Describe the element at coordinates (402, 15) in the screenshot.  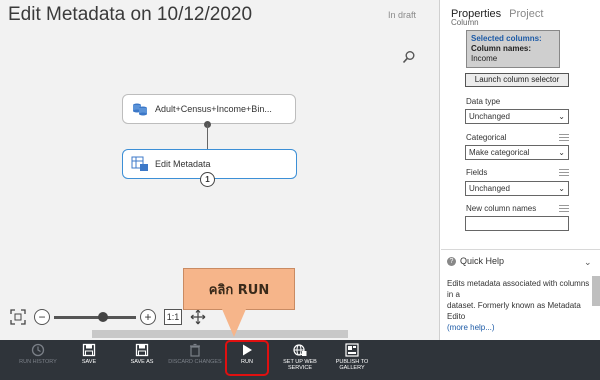
I see `draft-status: In draft` at that location.